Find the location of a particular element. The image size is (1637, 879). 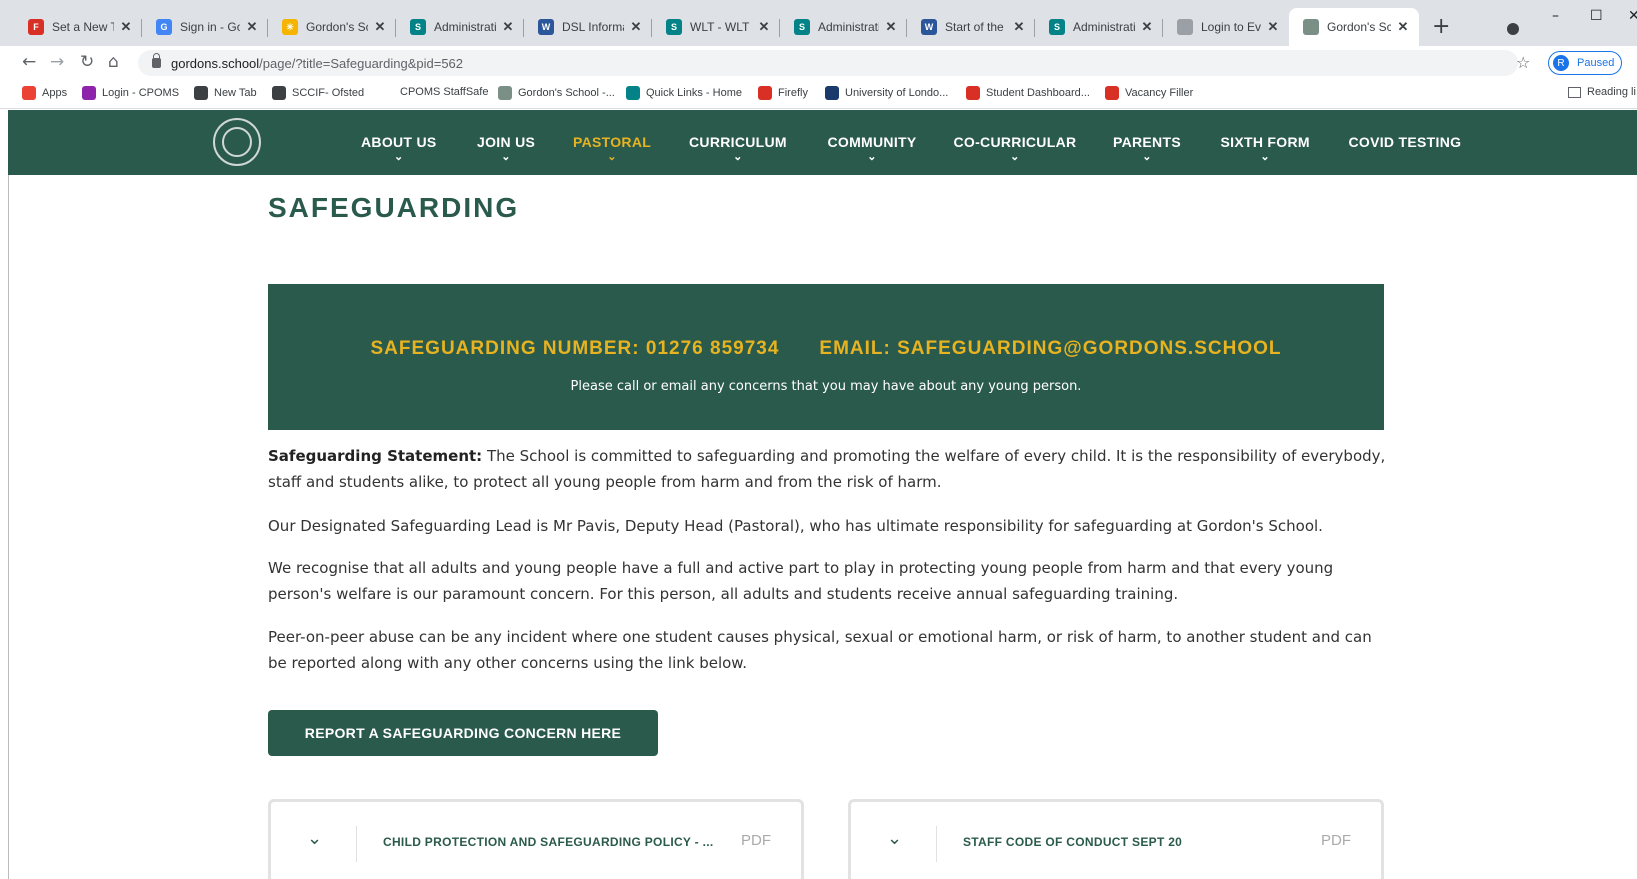

profile-button: R Paused is located at coordinates (1585, 63).